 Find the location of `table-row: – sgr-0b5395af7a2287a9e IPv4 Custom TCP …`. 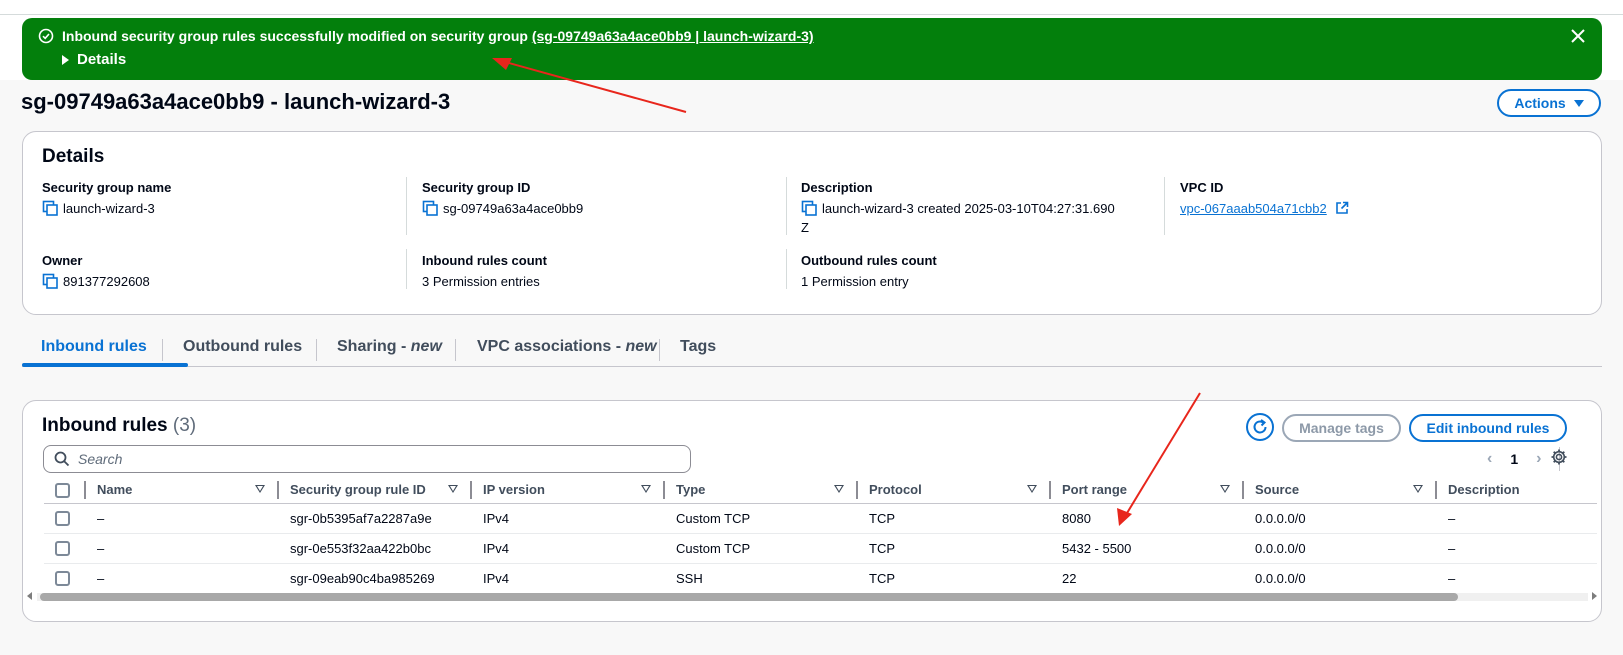

table-row: – sgr-0b5395af7a2287a9e IPv4 Custom TCP … is located at coordinates (820, 518).